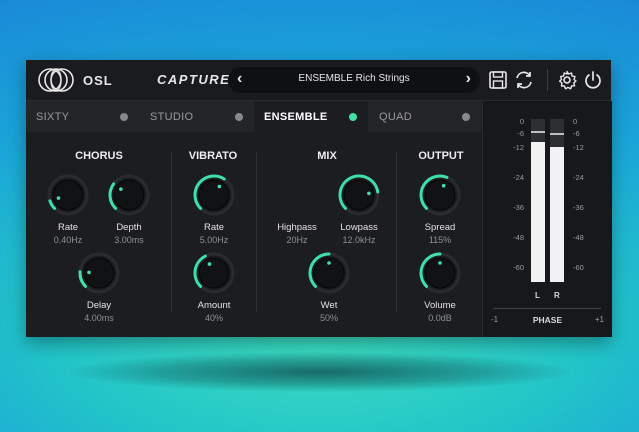 This screenshot has height=432, width=639. I want to click on output-title: OUTPUT, so click(441, 156).